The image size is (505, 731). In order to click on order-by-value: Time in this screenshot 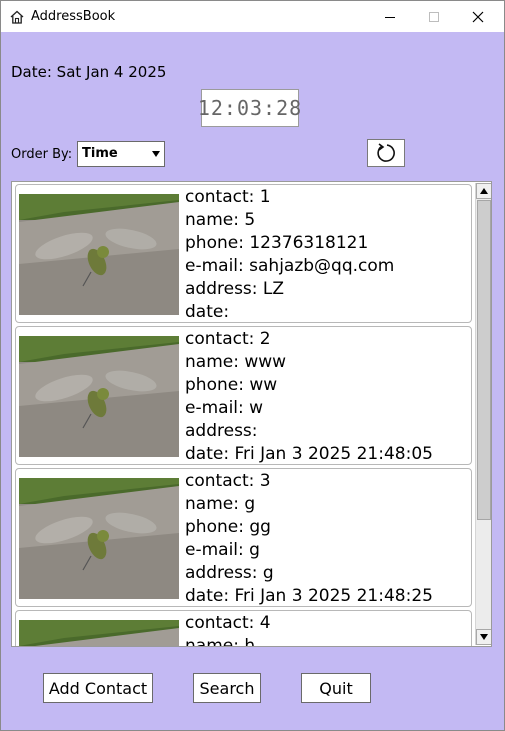, I will do `click(100, 153)`.